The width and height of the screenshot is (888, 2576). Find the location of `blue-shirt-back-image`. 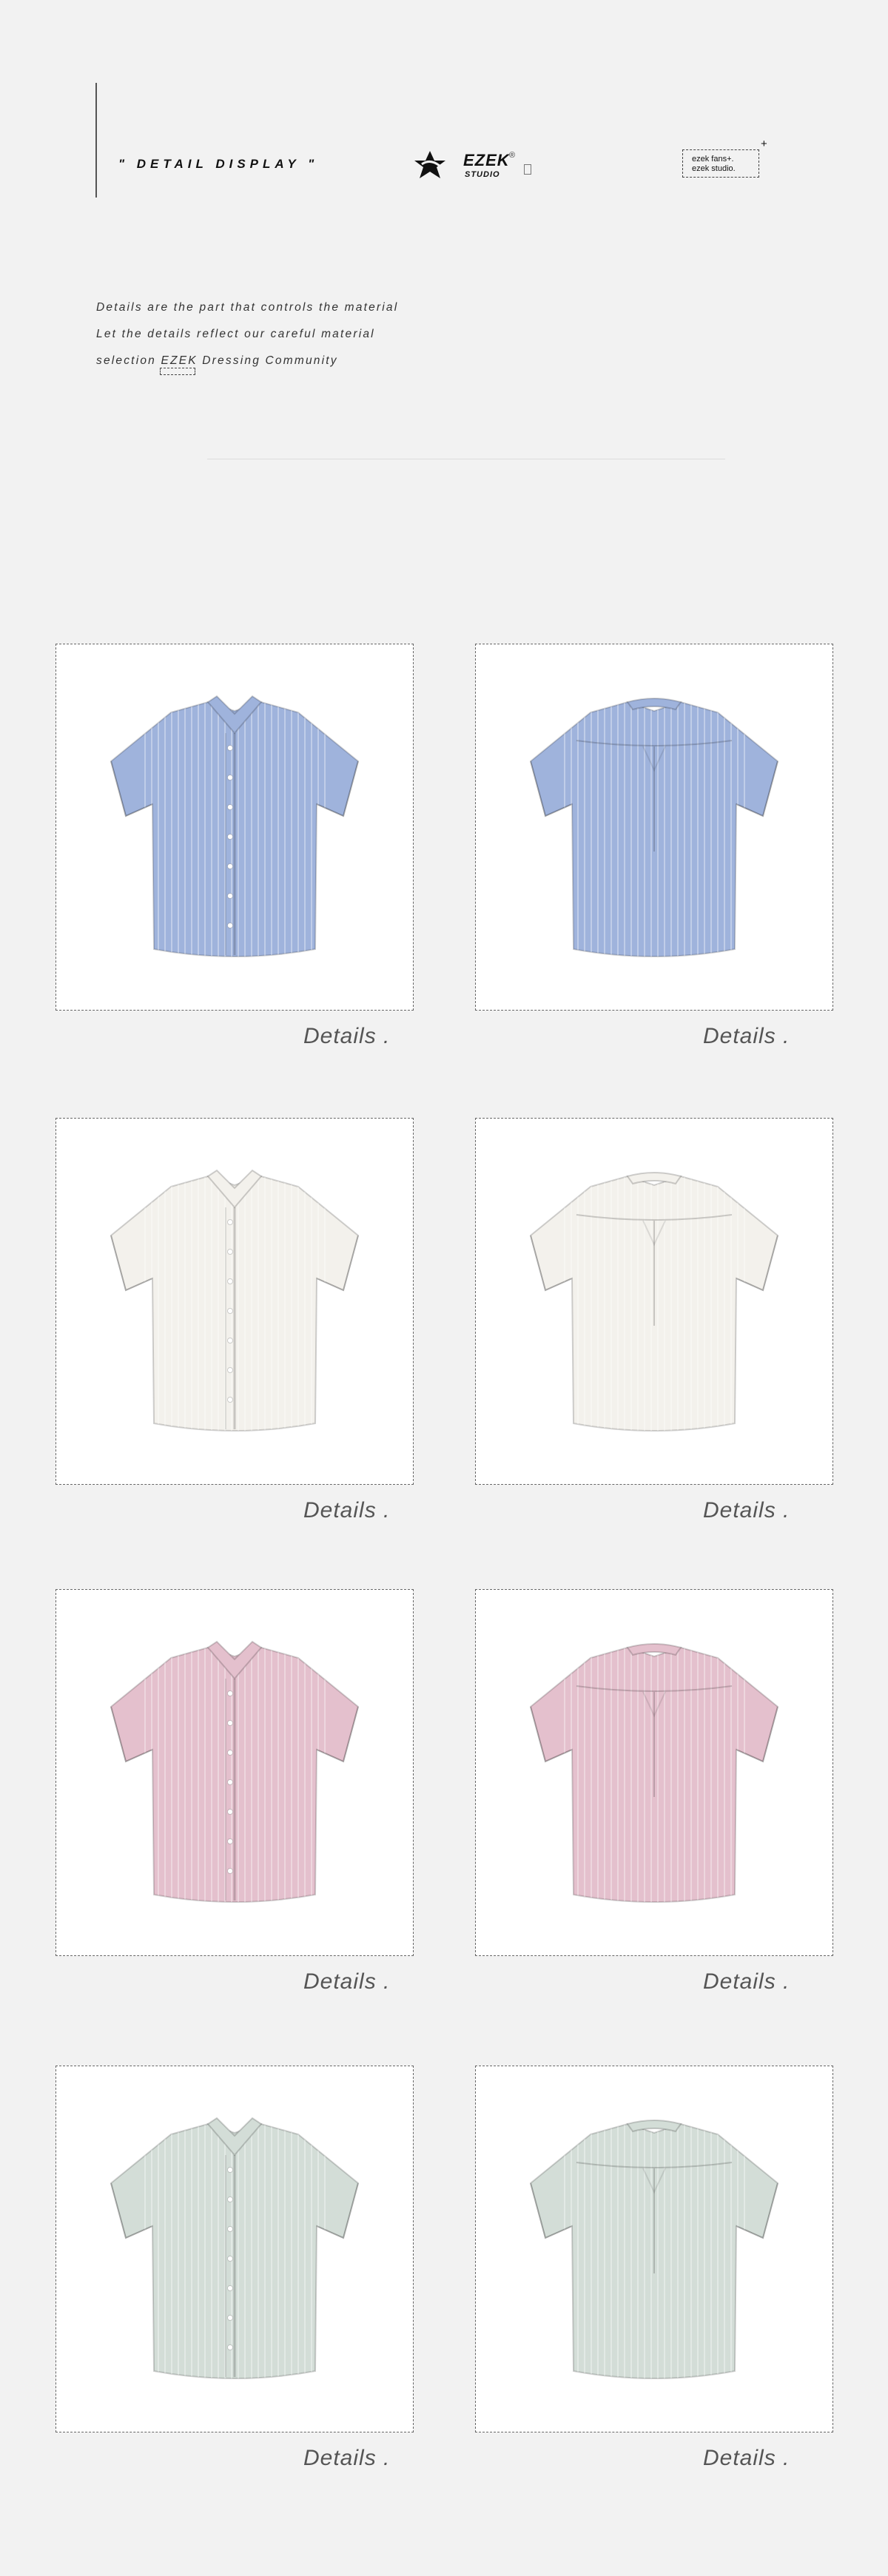

blue-shirt-back-image is located at coordinates (654, 827).